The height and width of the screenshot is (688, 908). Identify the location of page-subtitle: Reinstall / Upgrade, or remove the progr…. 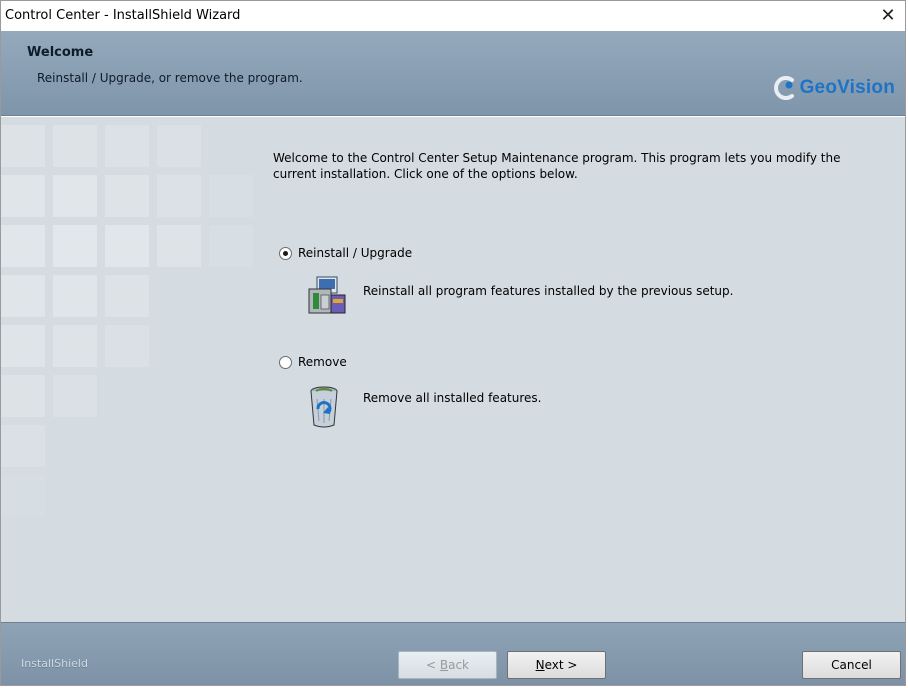
(170, 78).